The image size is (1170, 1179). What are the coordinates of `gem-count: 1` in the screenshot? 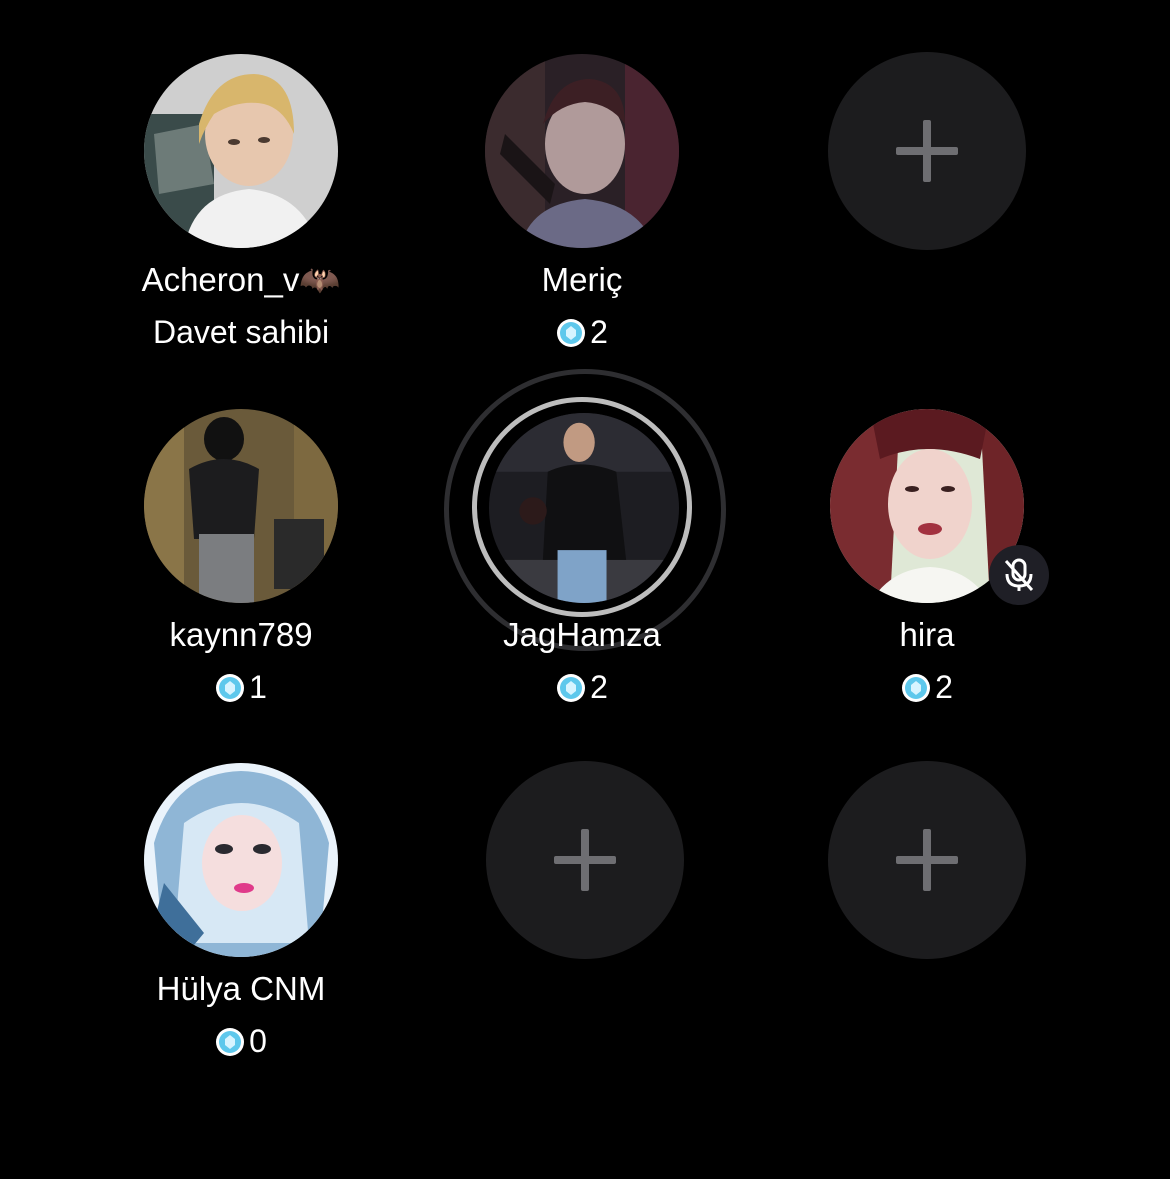 It's located at (241, 687).